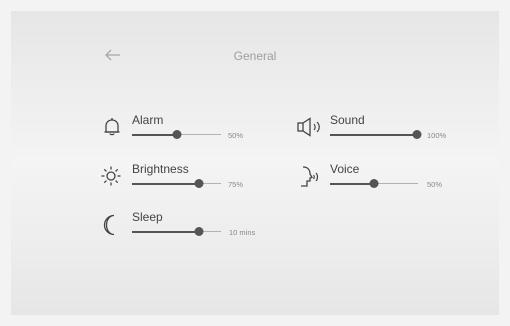  I want to click on sun-icon, so click(111, 176).